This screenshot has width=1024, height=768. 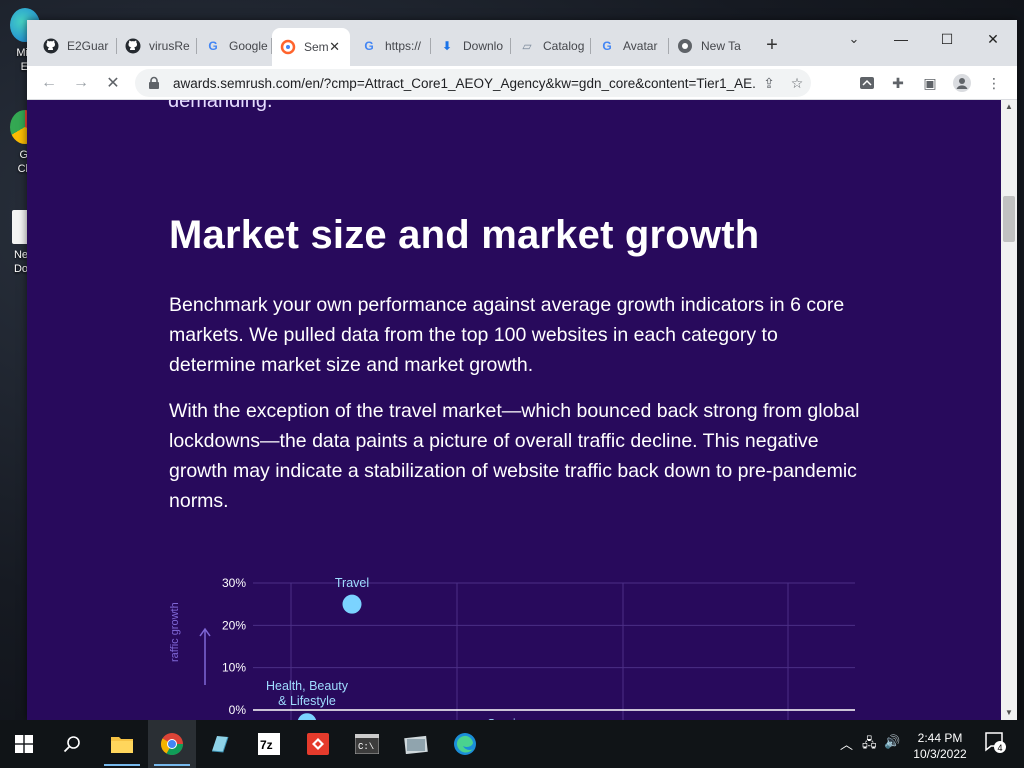 I want to click on desktop-icon-new-document: Ne Do, so click(x=17, y=255).